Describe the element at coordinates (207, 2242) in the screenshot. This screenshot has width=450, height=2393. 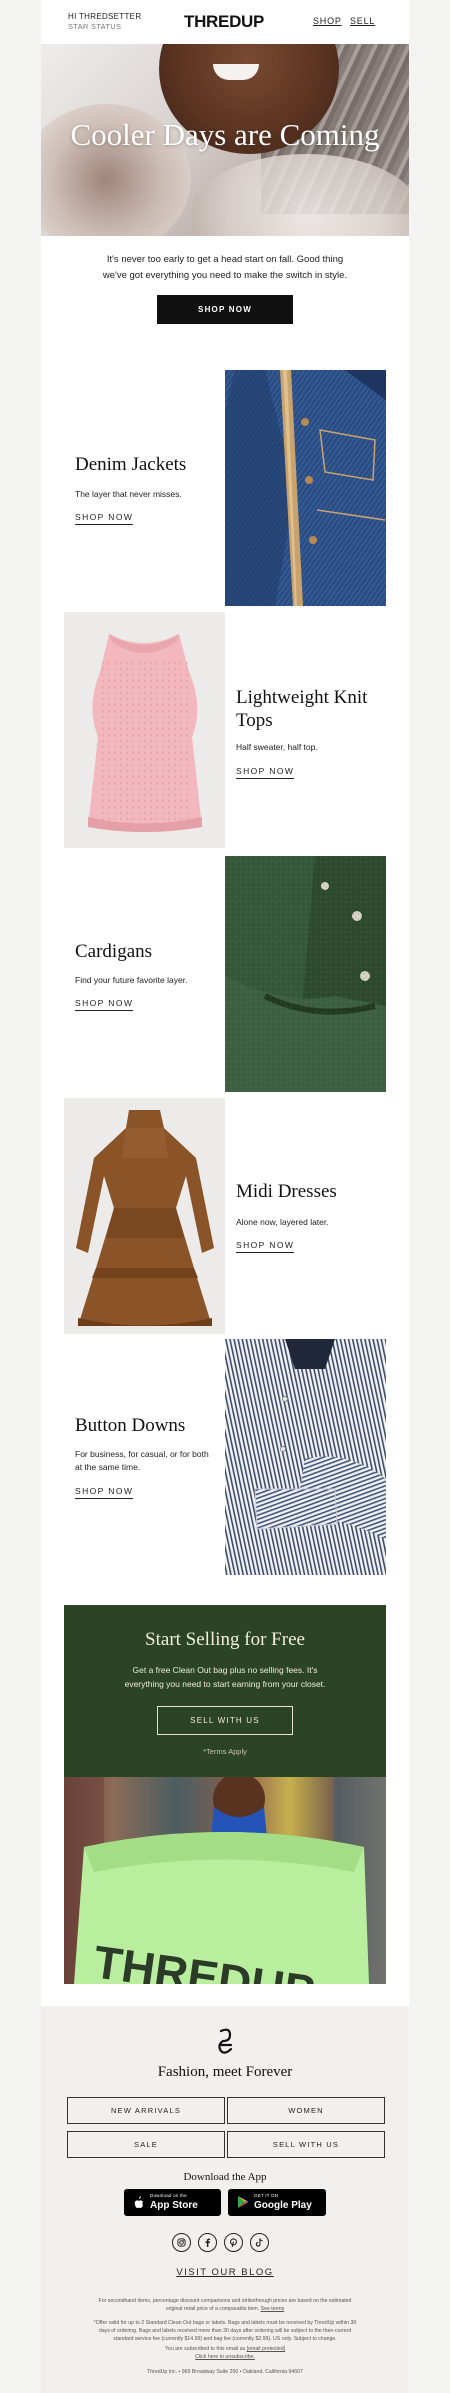
I see `facebook-icon` at that location.